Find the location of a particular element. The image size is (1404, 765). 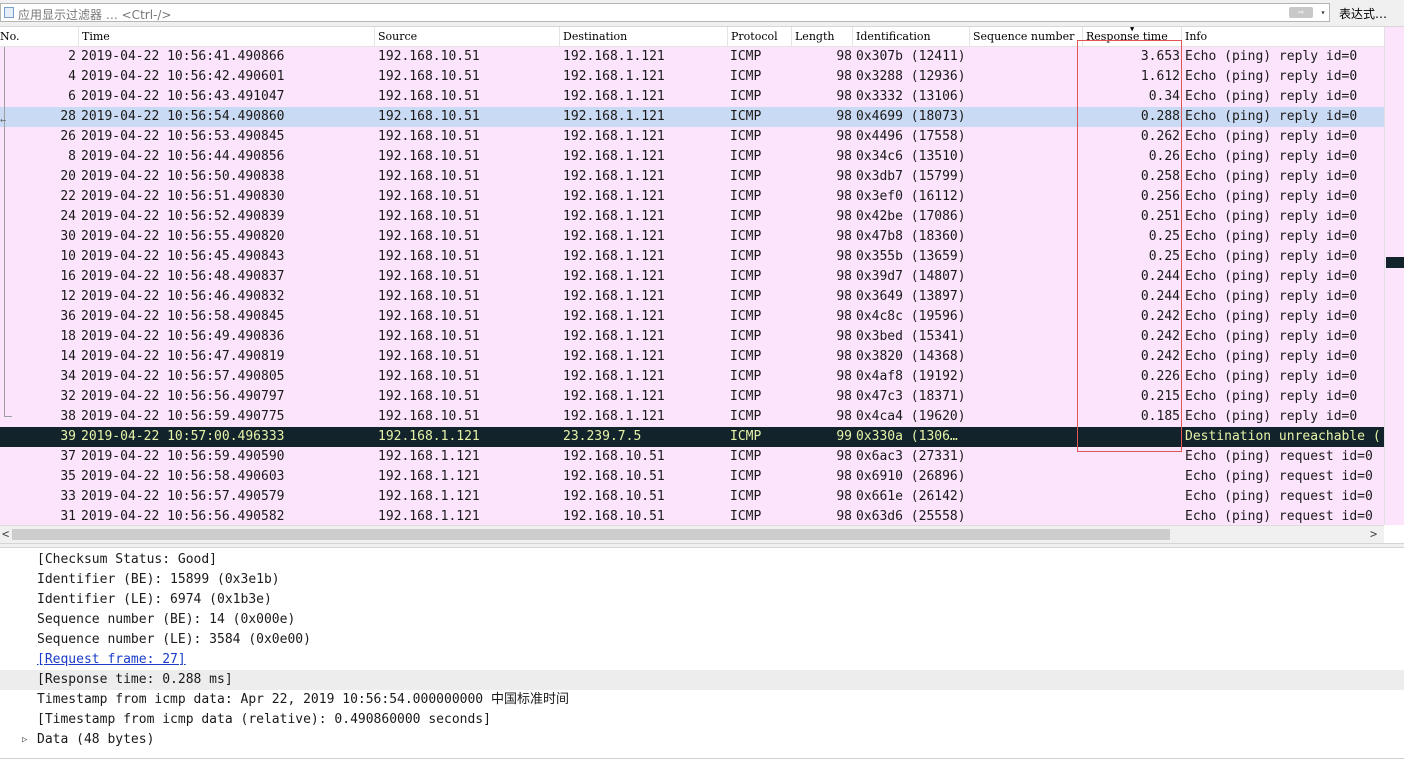

display-filter-input: 应用显示过滤器 … <Ctrl-/> ⇨ ▾ is located at coordinates (665, 12).